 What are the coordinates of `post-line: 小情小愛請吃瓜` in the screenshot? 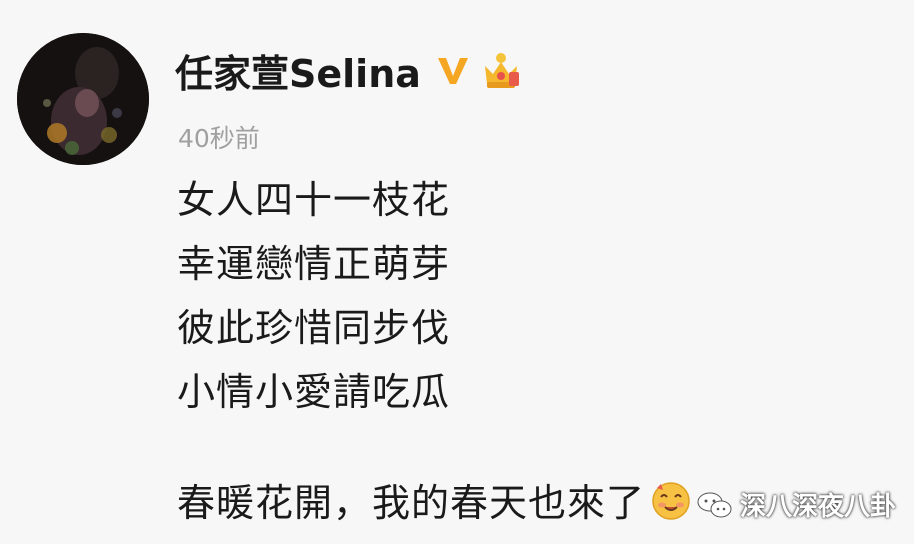 It's located at (314, 392).